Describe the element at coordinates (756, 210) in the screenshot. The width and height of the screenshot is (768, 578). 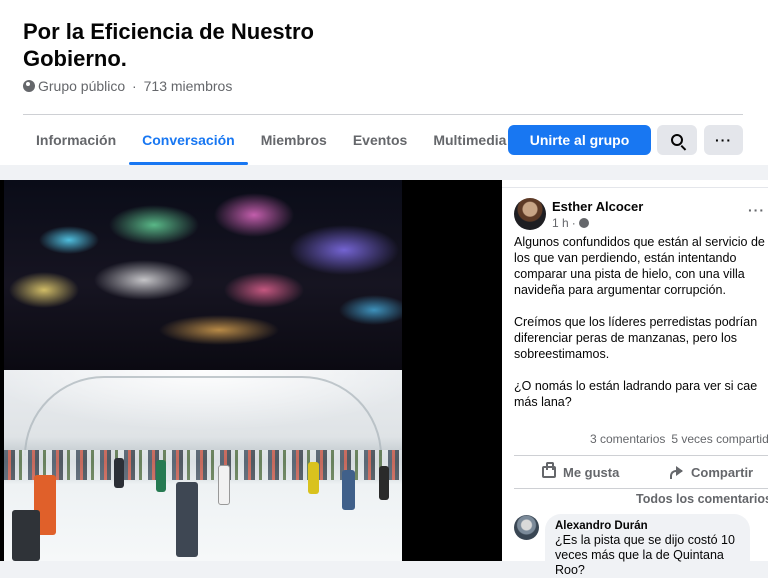
I see `post-options-button: ···` at that location.